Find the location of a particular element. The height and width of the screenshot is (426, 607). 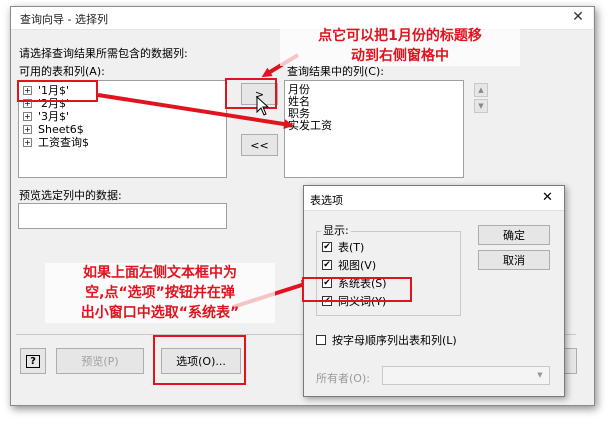

display-option-row: ✔ 视图(V) is located at coordinates (354, 265).